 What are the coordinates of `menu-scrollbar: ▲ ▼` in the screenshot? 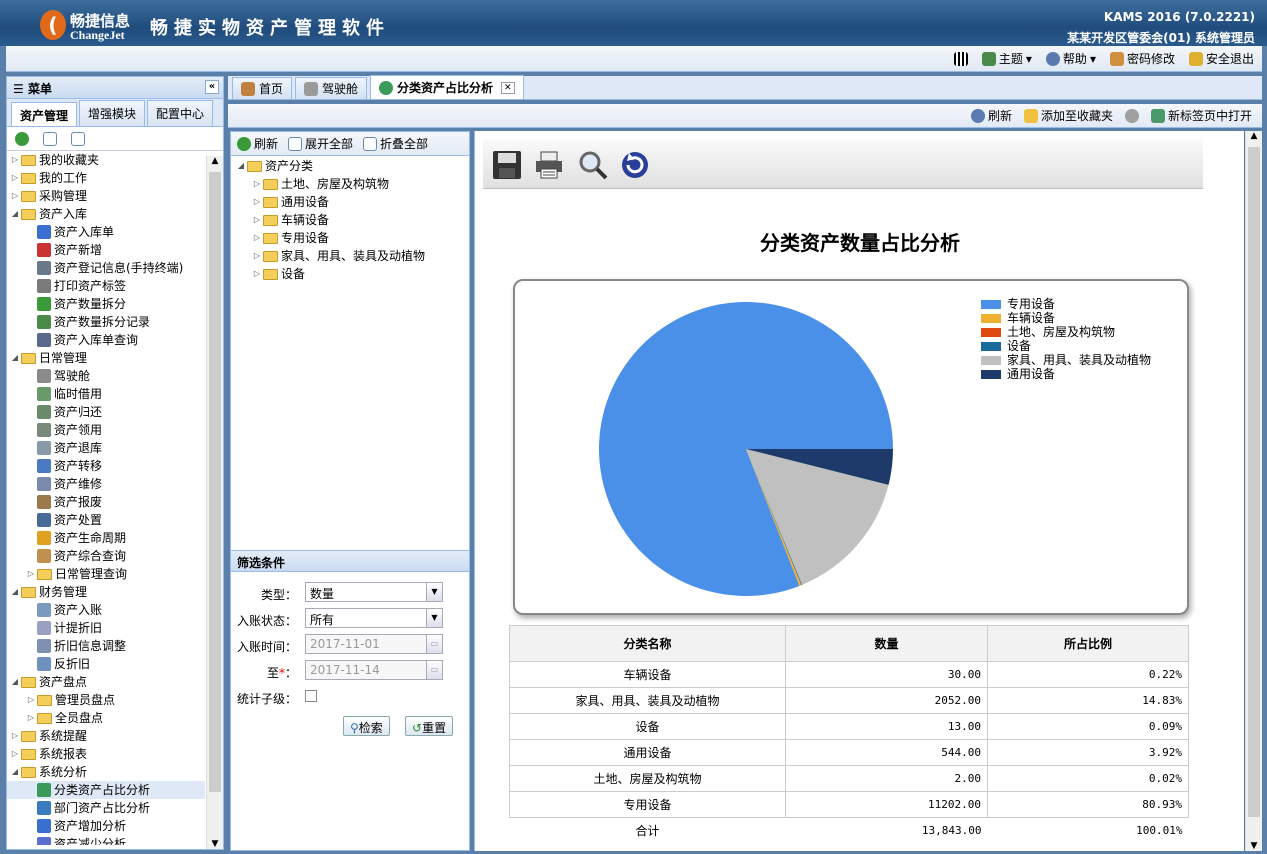 It's located at (214, 502).